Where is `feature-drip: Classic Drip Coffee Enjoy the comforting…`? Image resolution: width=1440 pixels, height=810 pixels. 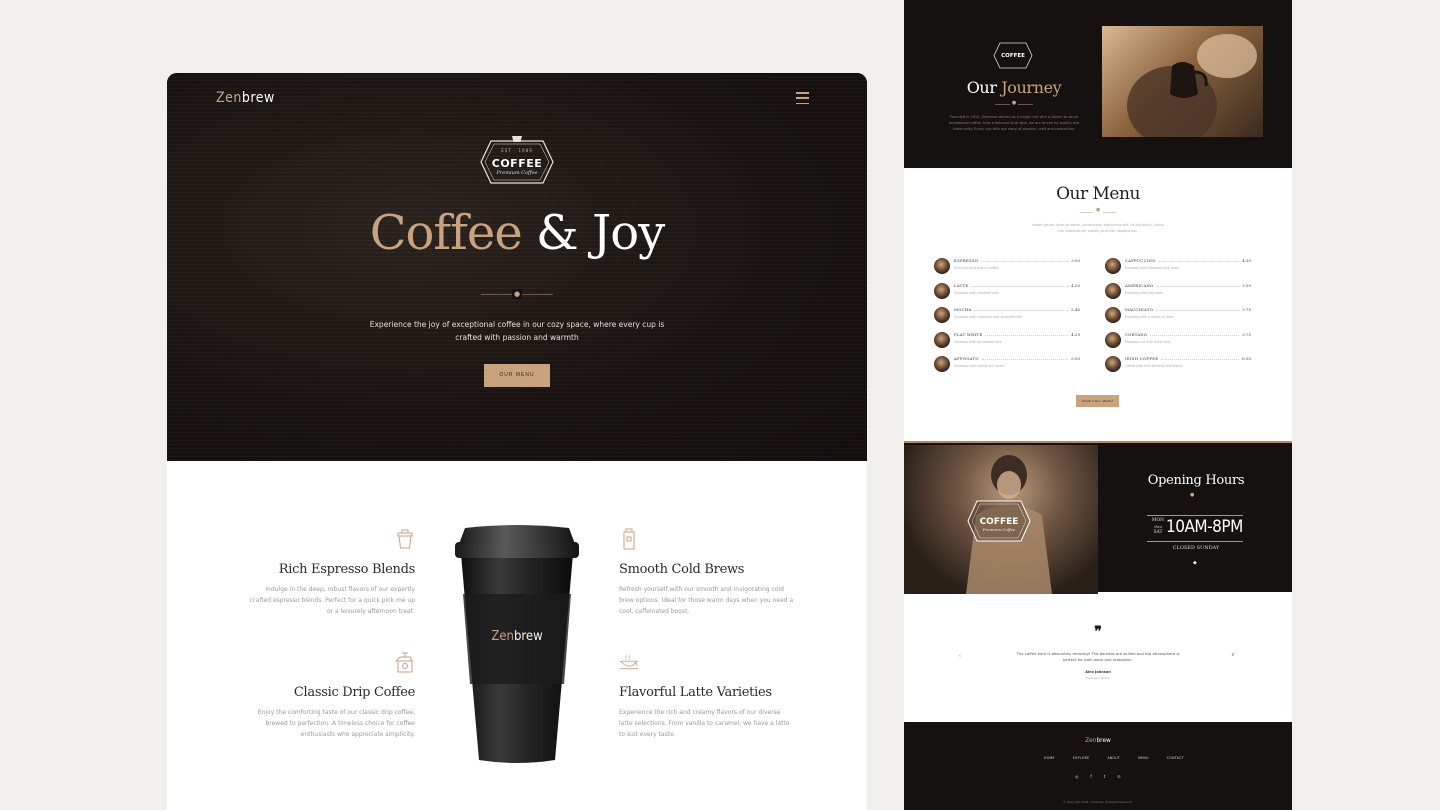 feature-drip: Classic Drip Coffee Enjoy the comforting… is located at coordinates (330, 701).